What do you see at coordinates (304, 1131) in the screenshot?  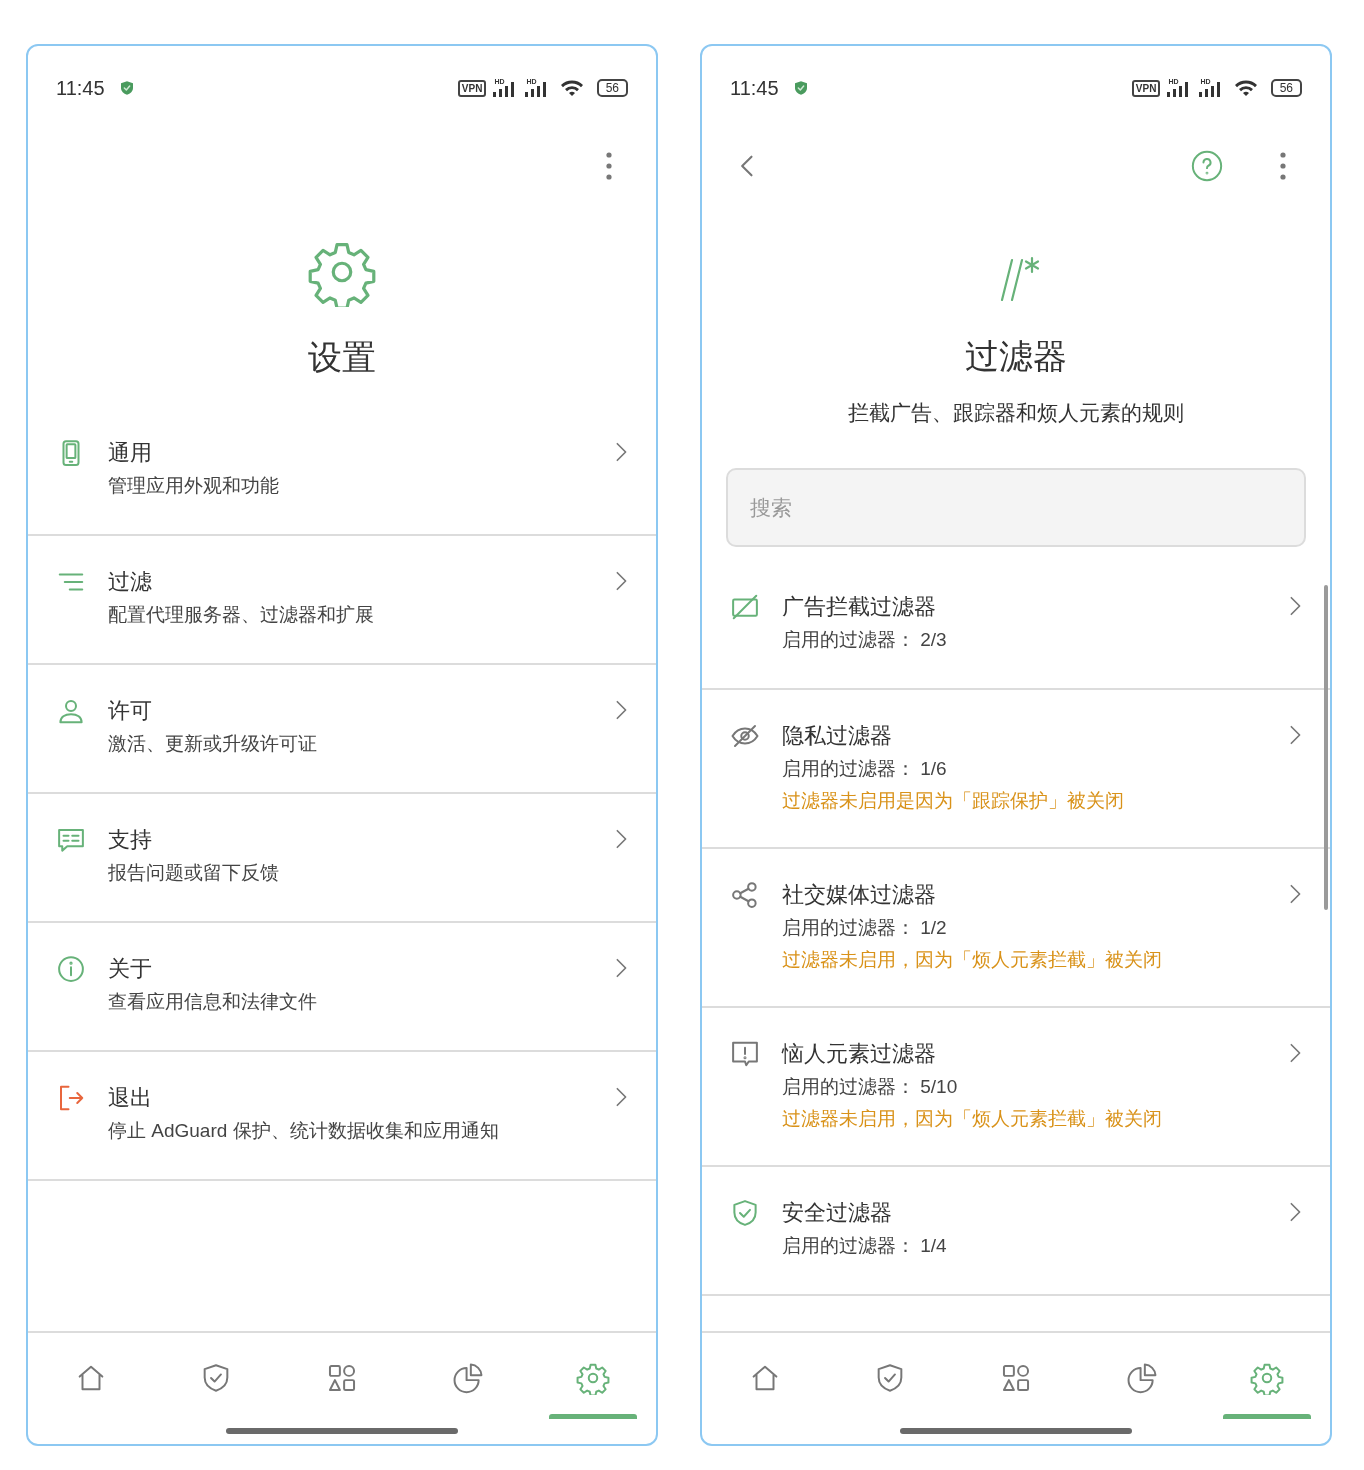 I see `item-subtitle: 停止 AdGuard 保护、统计数据收集和应用通知` at bounding box center [304, 1131].